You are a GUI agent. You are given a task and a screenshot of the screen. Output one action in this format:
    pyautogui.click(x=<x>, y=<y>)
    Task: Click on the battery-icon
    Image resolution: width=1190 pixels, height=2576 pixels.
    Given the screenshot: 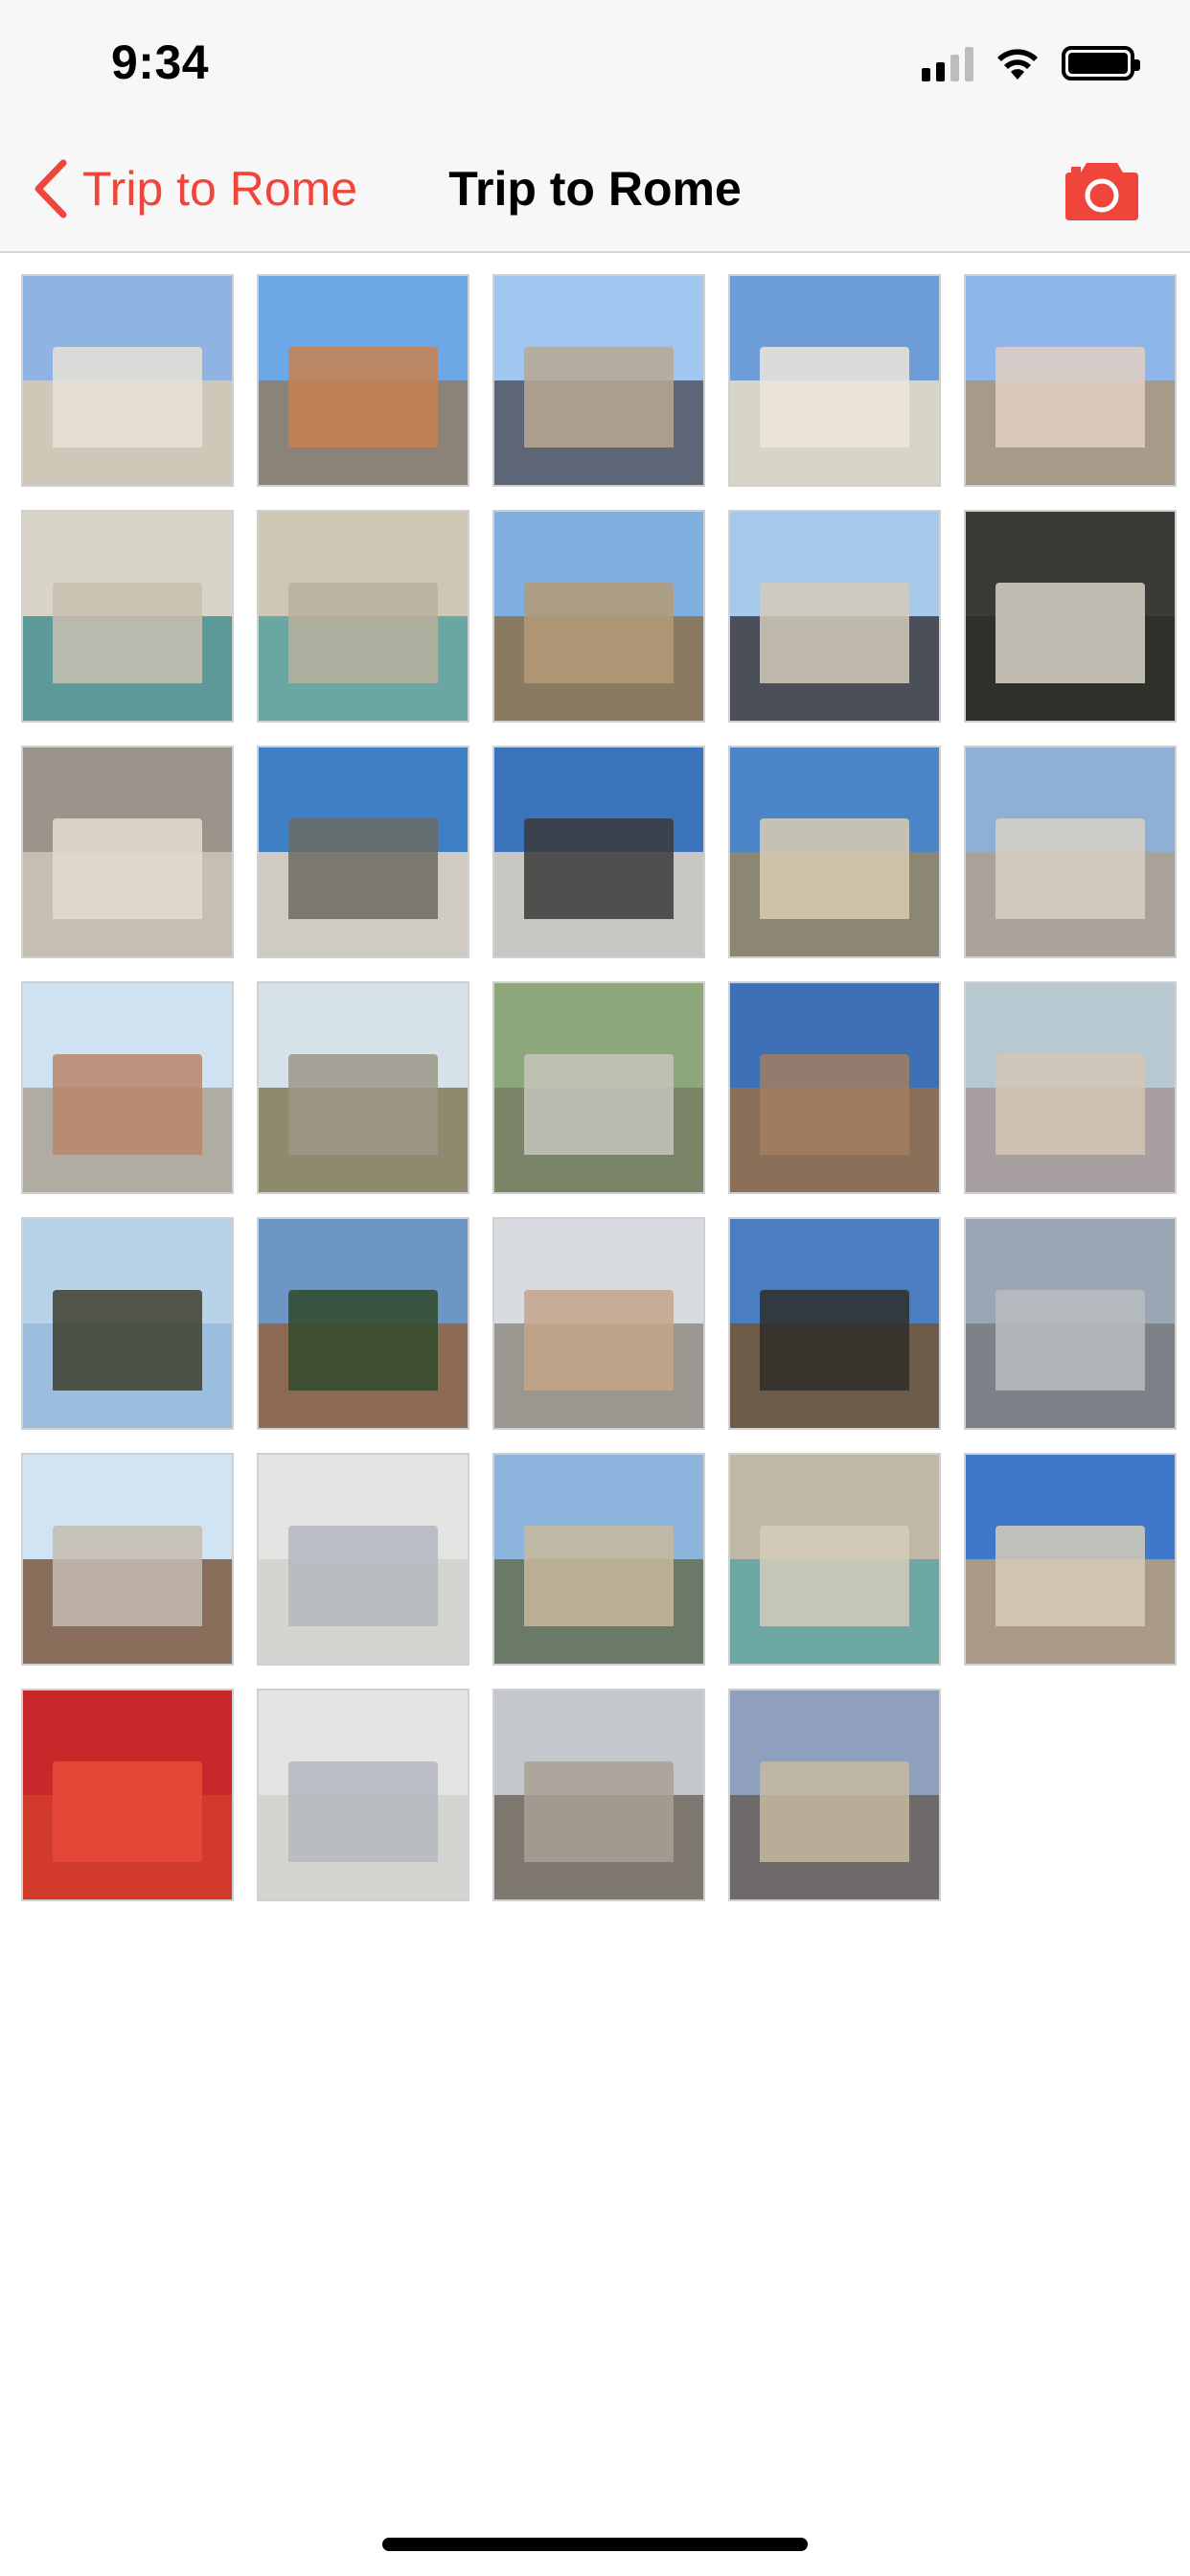 What is the action you would take?
    pyautogui.click(x=1101, y=63)
    